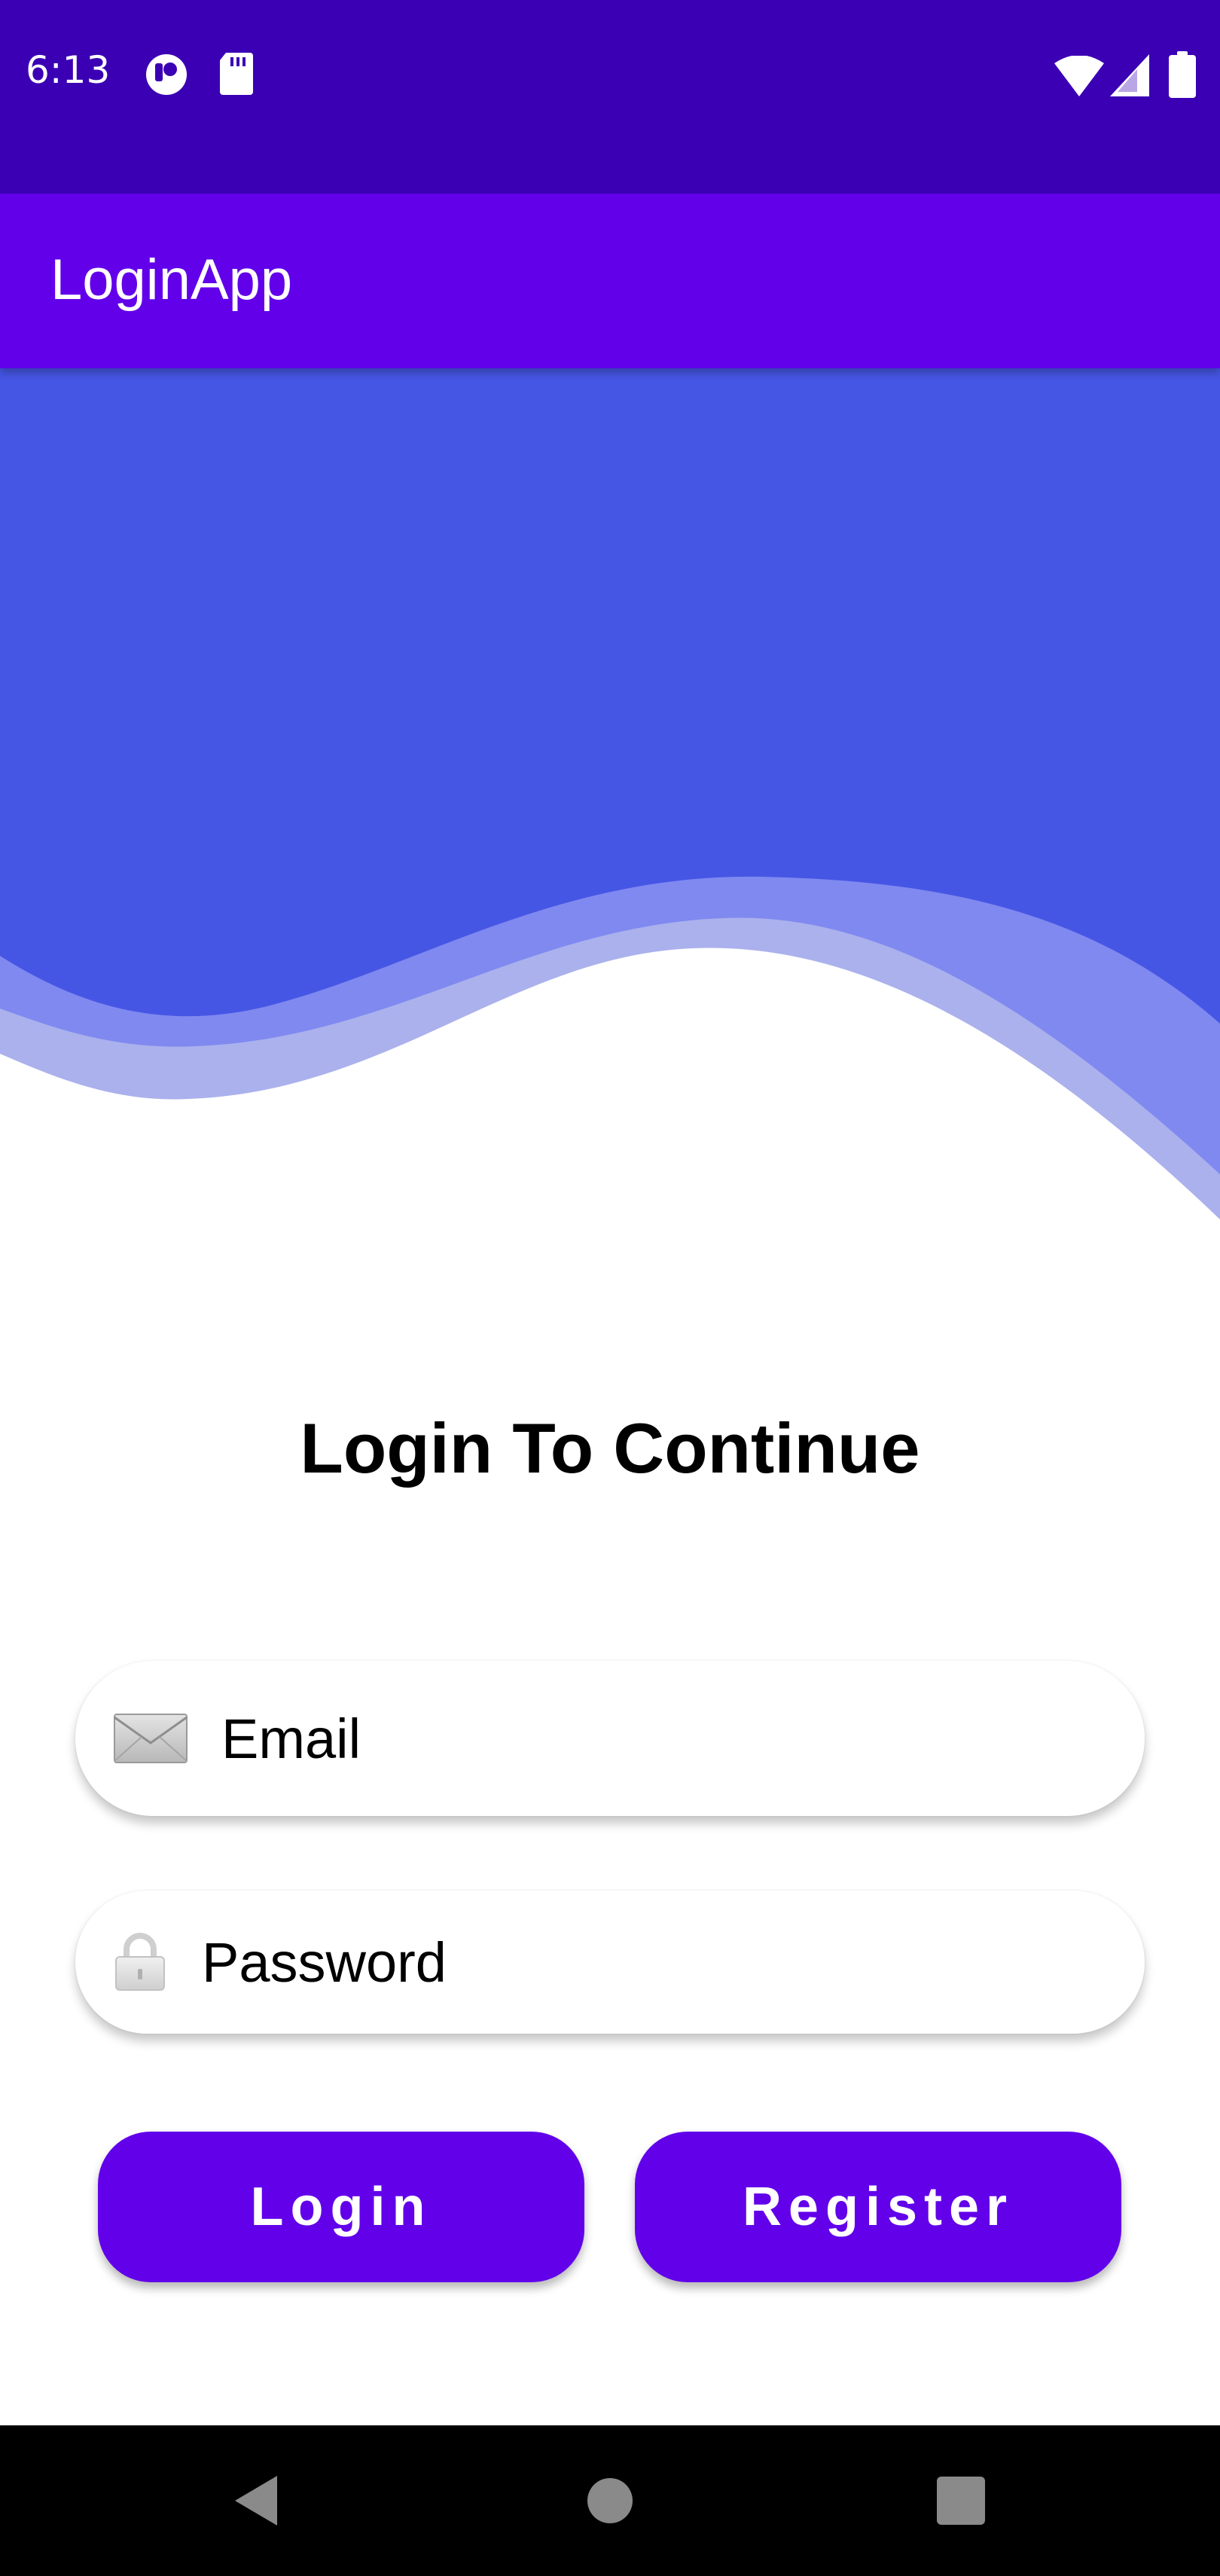 The image size is (1220, 2576). Describe the element at coordinates (1129, 75) in the screenshot. I see `cellular-signal-icon` at that location.